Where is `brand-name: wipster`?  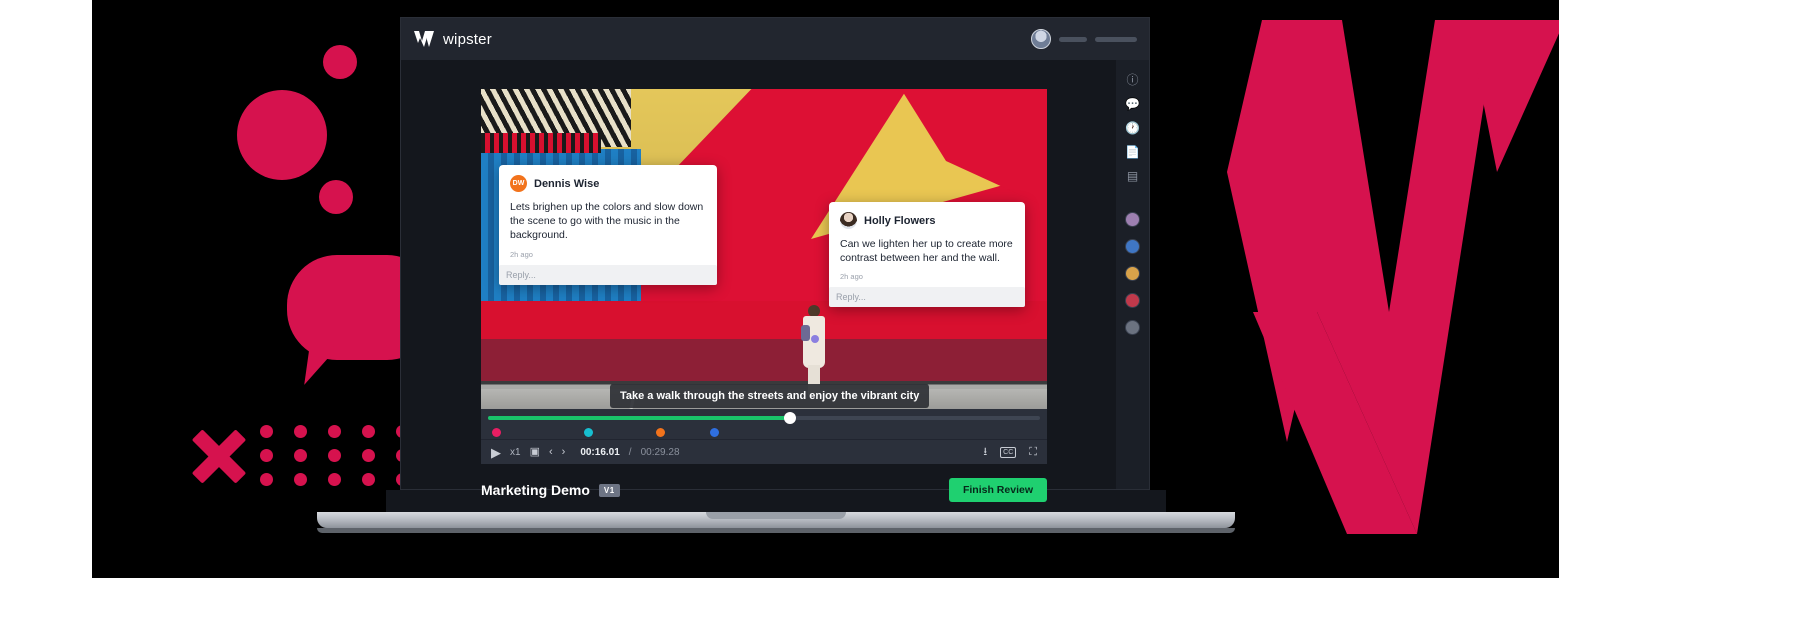
brand-name: wipster is located at coordinates (467, 39).